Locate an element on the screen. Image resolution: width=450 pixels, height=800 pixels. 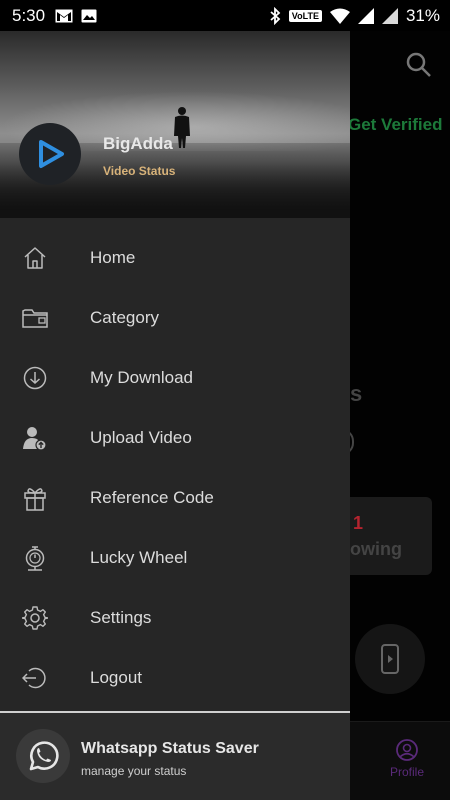
volte-badge: VoLTE is located at coordinates (305, 15).